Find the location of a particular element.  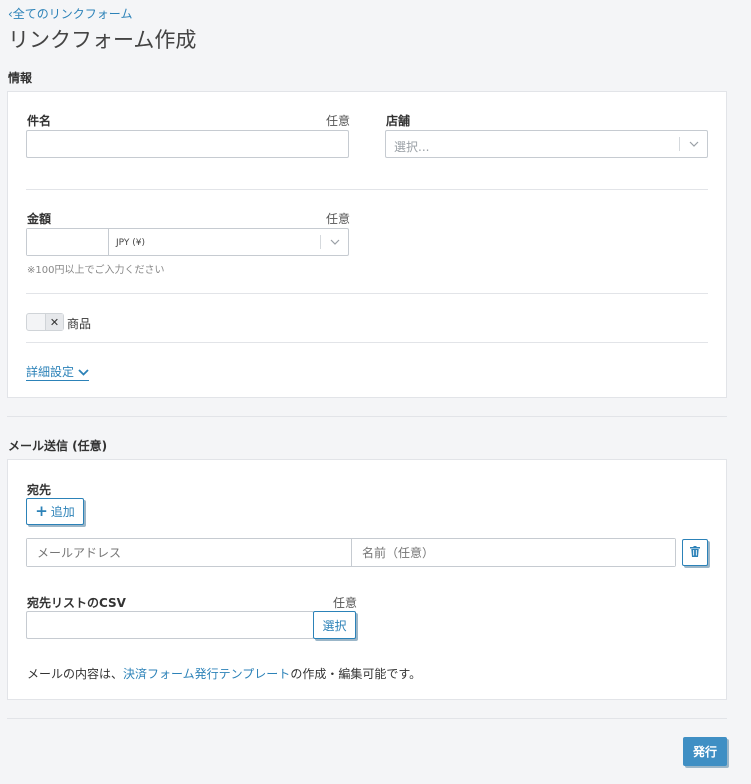

advanced-settings-link: 詳細設定 is located at coordinates (58, 372).